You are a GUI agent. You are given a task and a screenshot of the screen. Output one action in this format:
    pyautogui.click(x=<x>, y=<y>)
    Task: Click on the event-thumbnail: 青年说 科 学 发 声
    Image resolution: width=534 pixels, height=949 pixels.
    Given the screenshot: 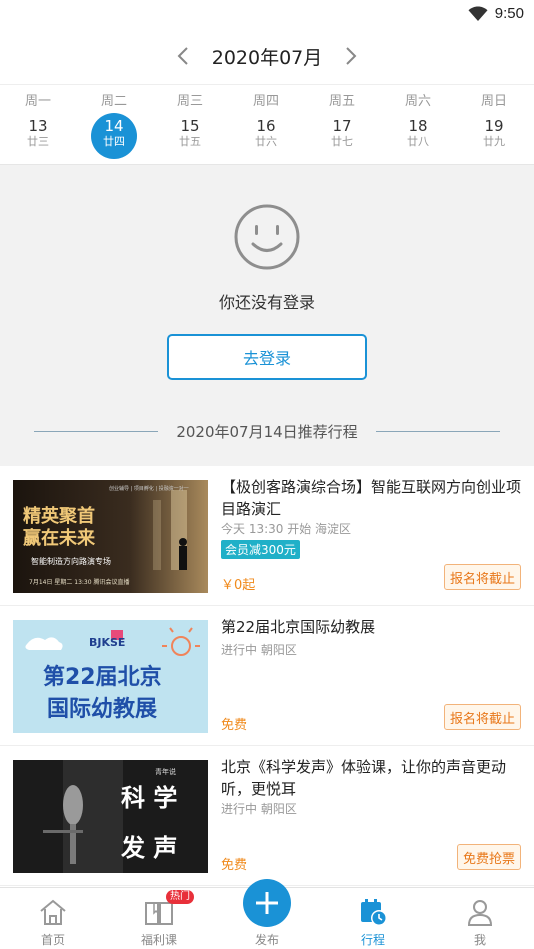 What is the action you would take?
    pyautogui.click(x=110, y=816)
    